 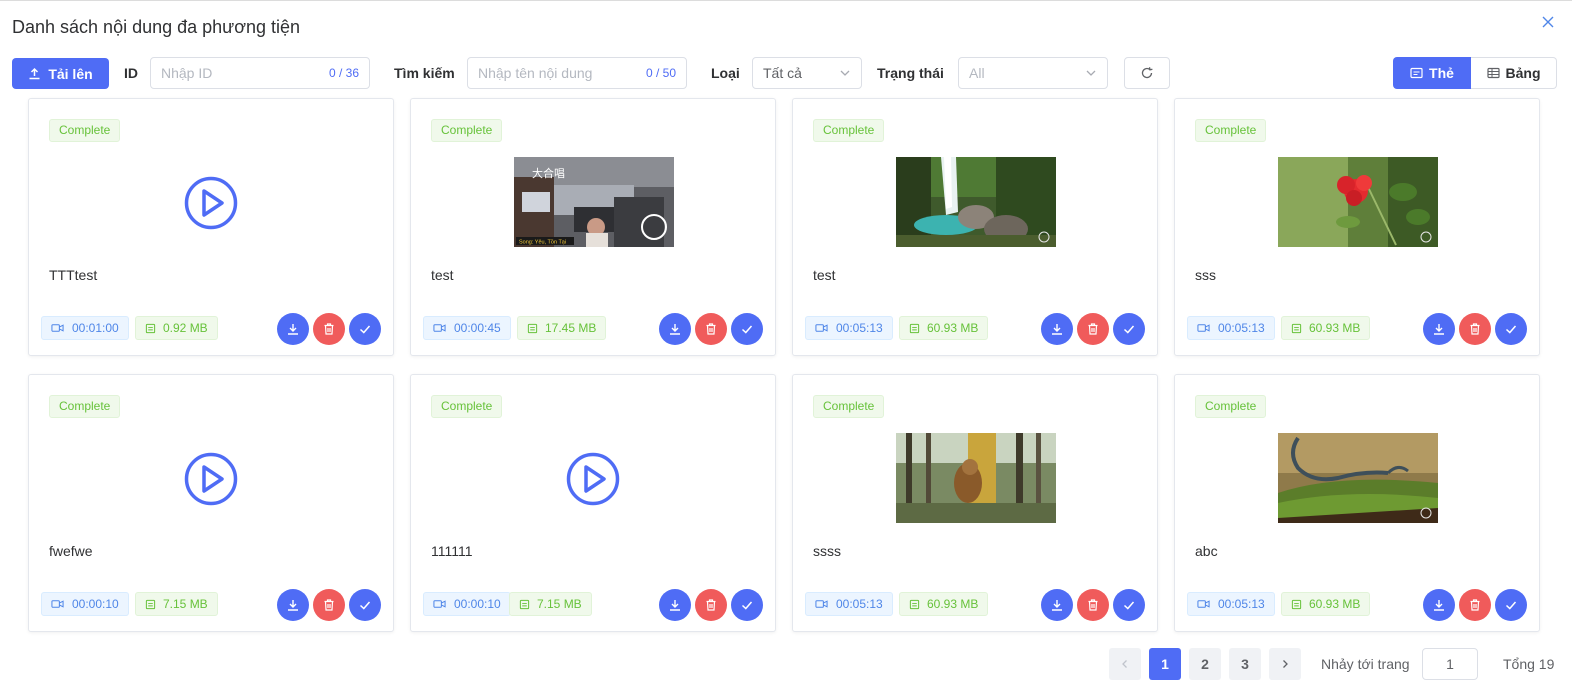 I want to click on video-thumbnail-sloth, so click(x=976, y=478).